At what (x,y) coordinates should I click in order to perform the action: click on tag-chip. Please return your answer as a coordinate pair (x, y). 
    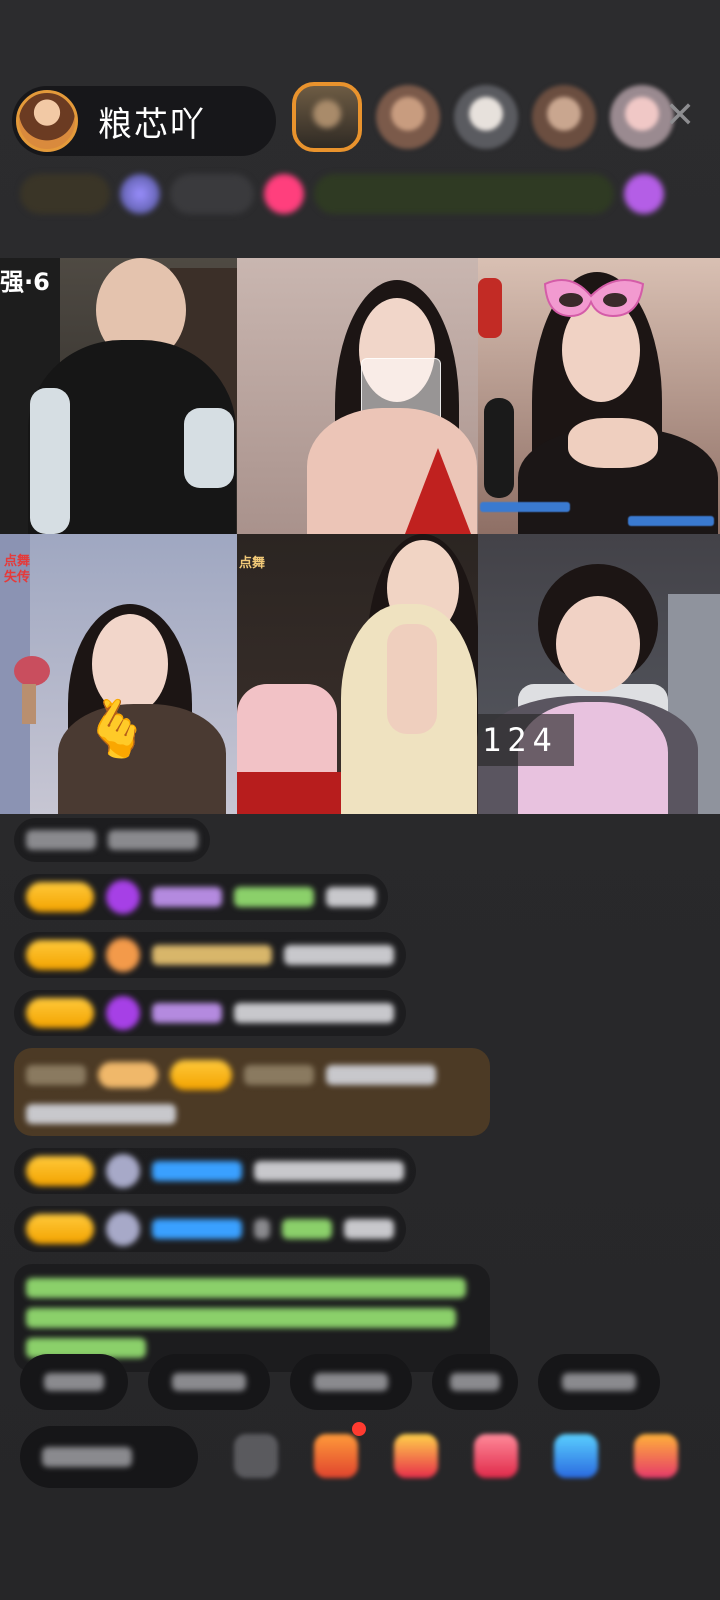
    Looking at the image, I should click on (212, 194).